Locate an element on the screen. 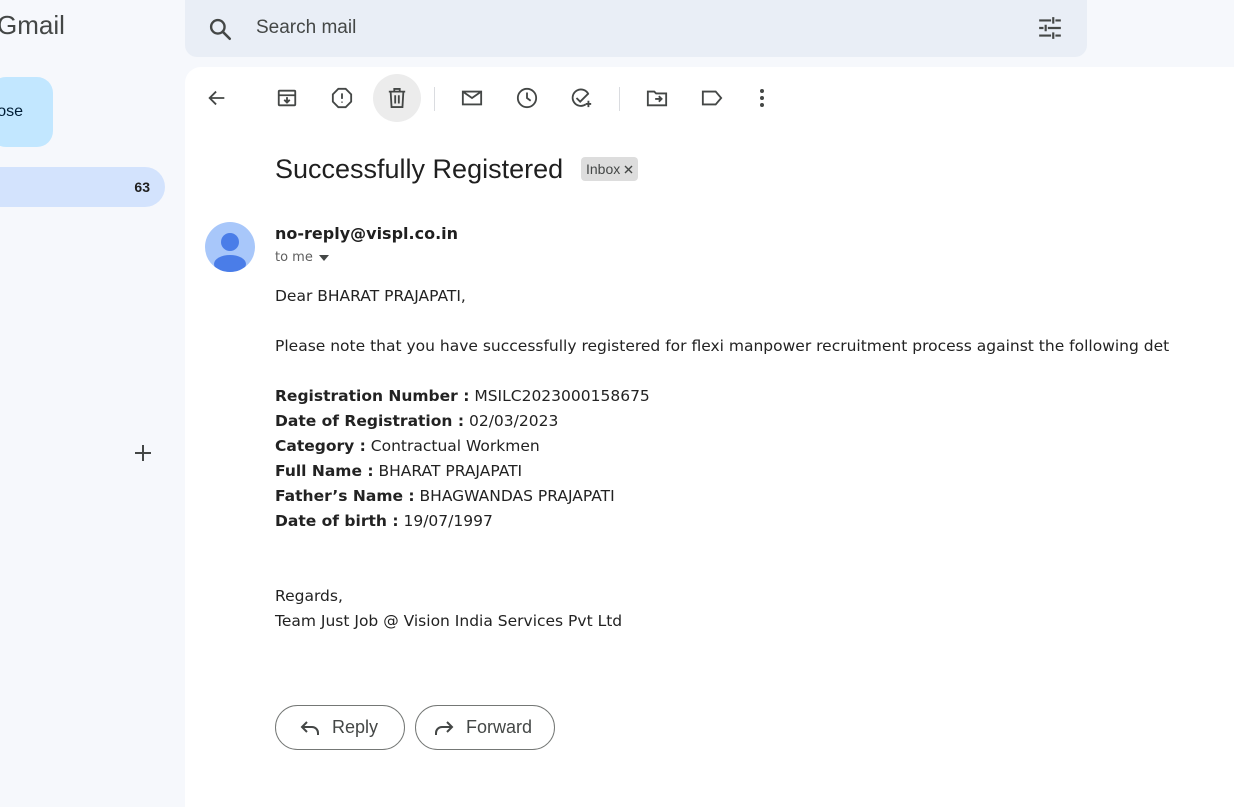 The width and height of the screenshot is (1234, 807). sidebar-item-inbox: 63 is located at coordinates (82, 187).